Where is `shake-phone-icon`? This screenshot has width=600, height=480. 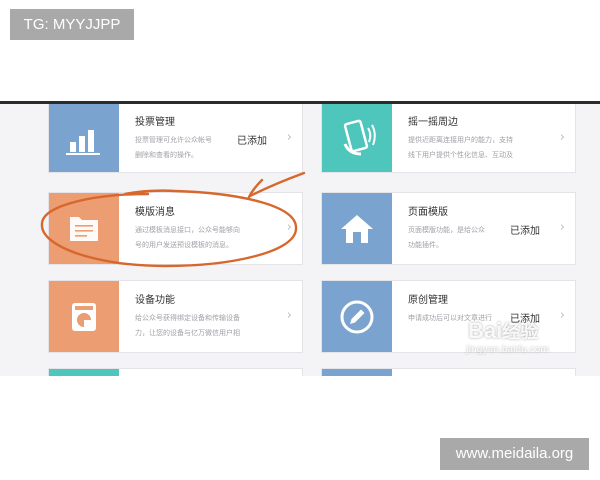
shake-phone-icon is located at coordinates (359, 137).